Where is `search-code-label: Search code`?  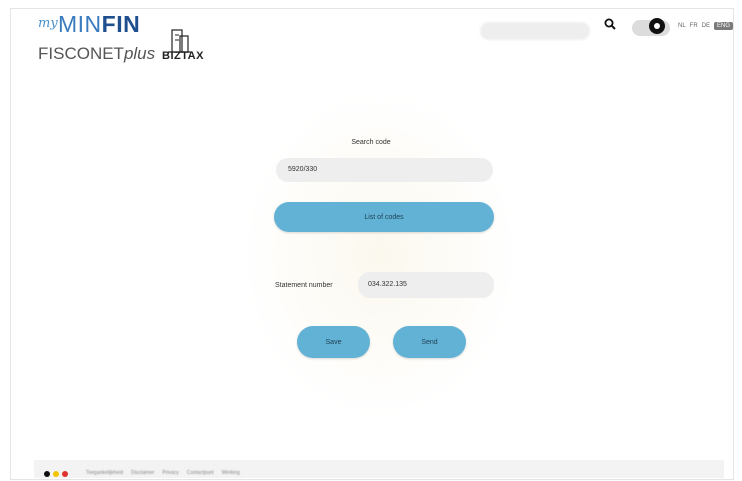 search-code-label: Search code is located at coordinates (371, 142).